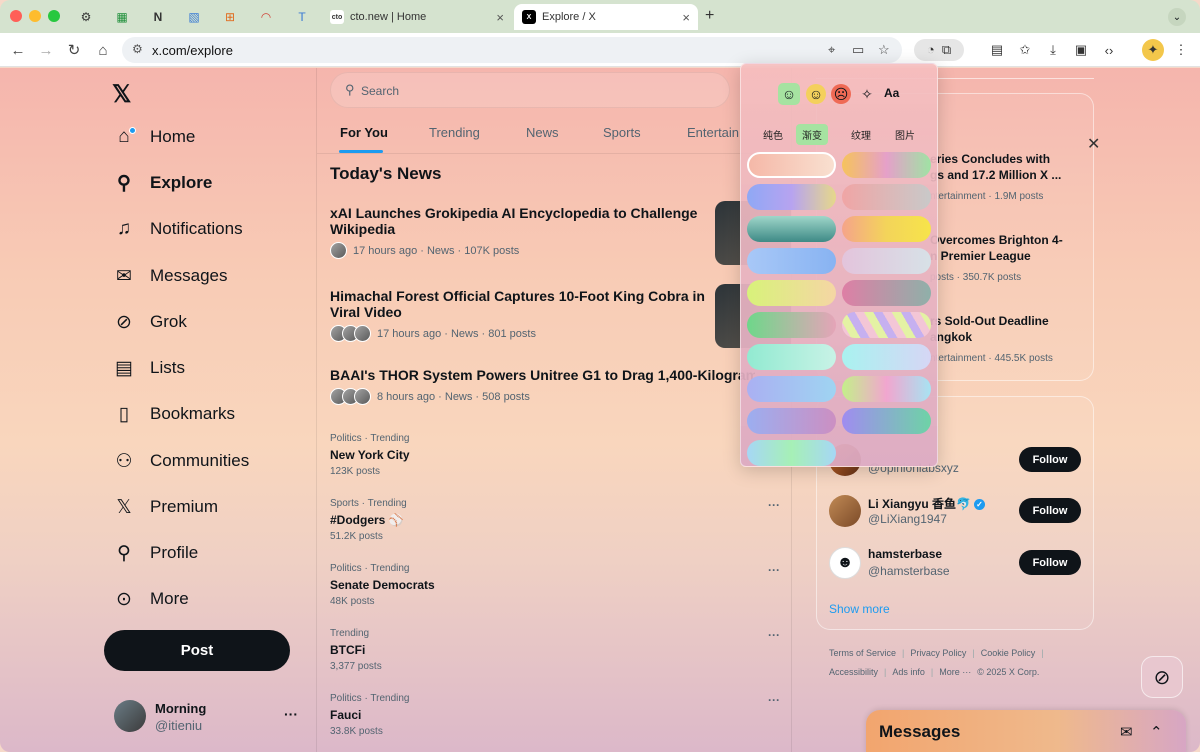 This screenshot has height=752, width=1200. I want to click on footer-link: Accessibility, so click(853, 672).